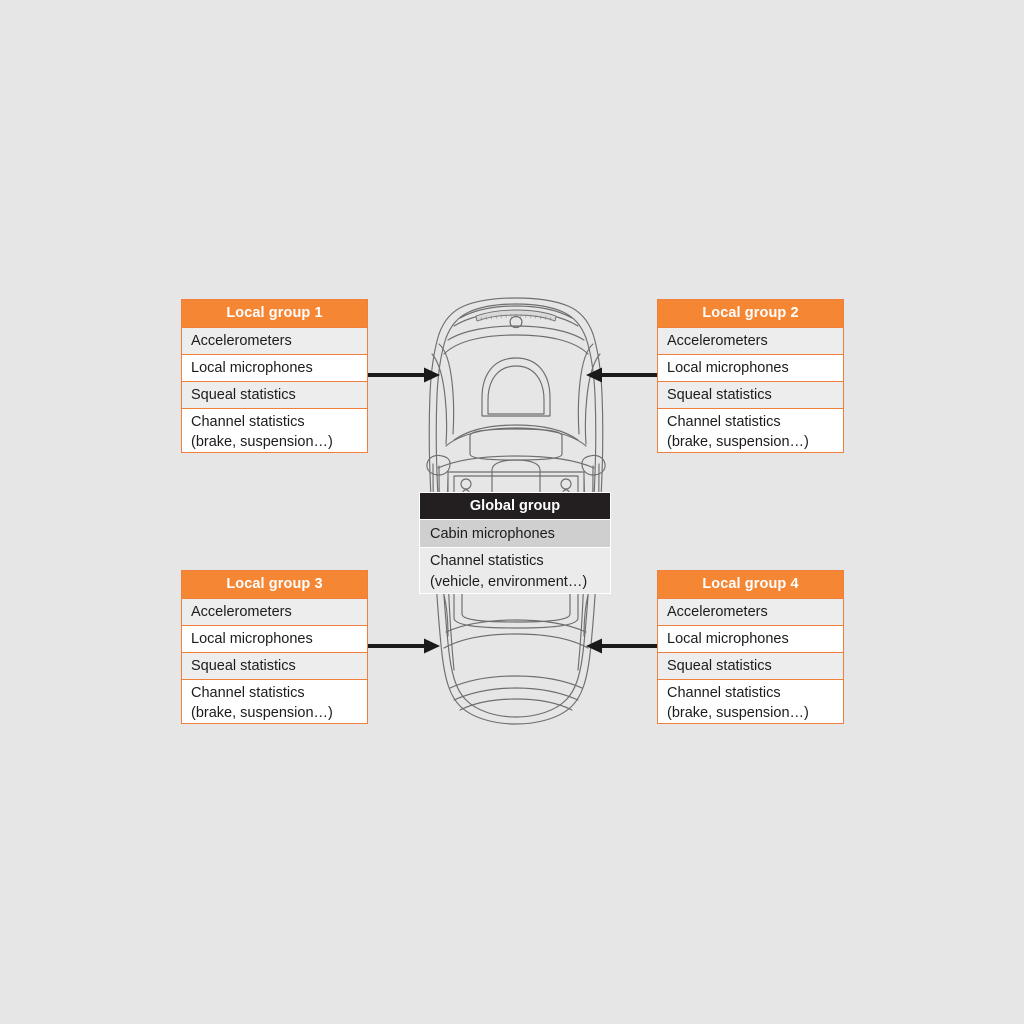  I want to click on local-group-1-header: Local group 1, so click(274, 313).